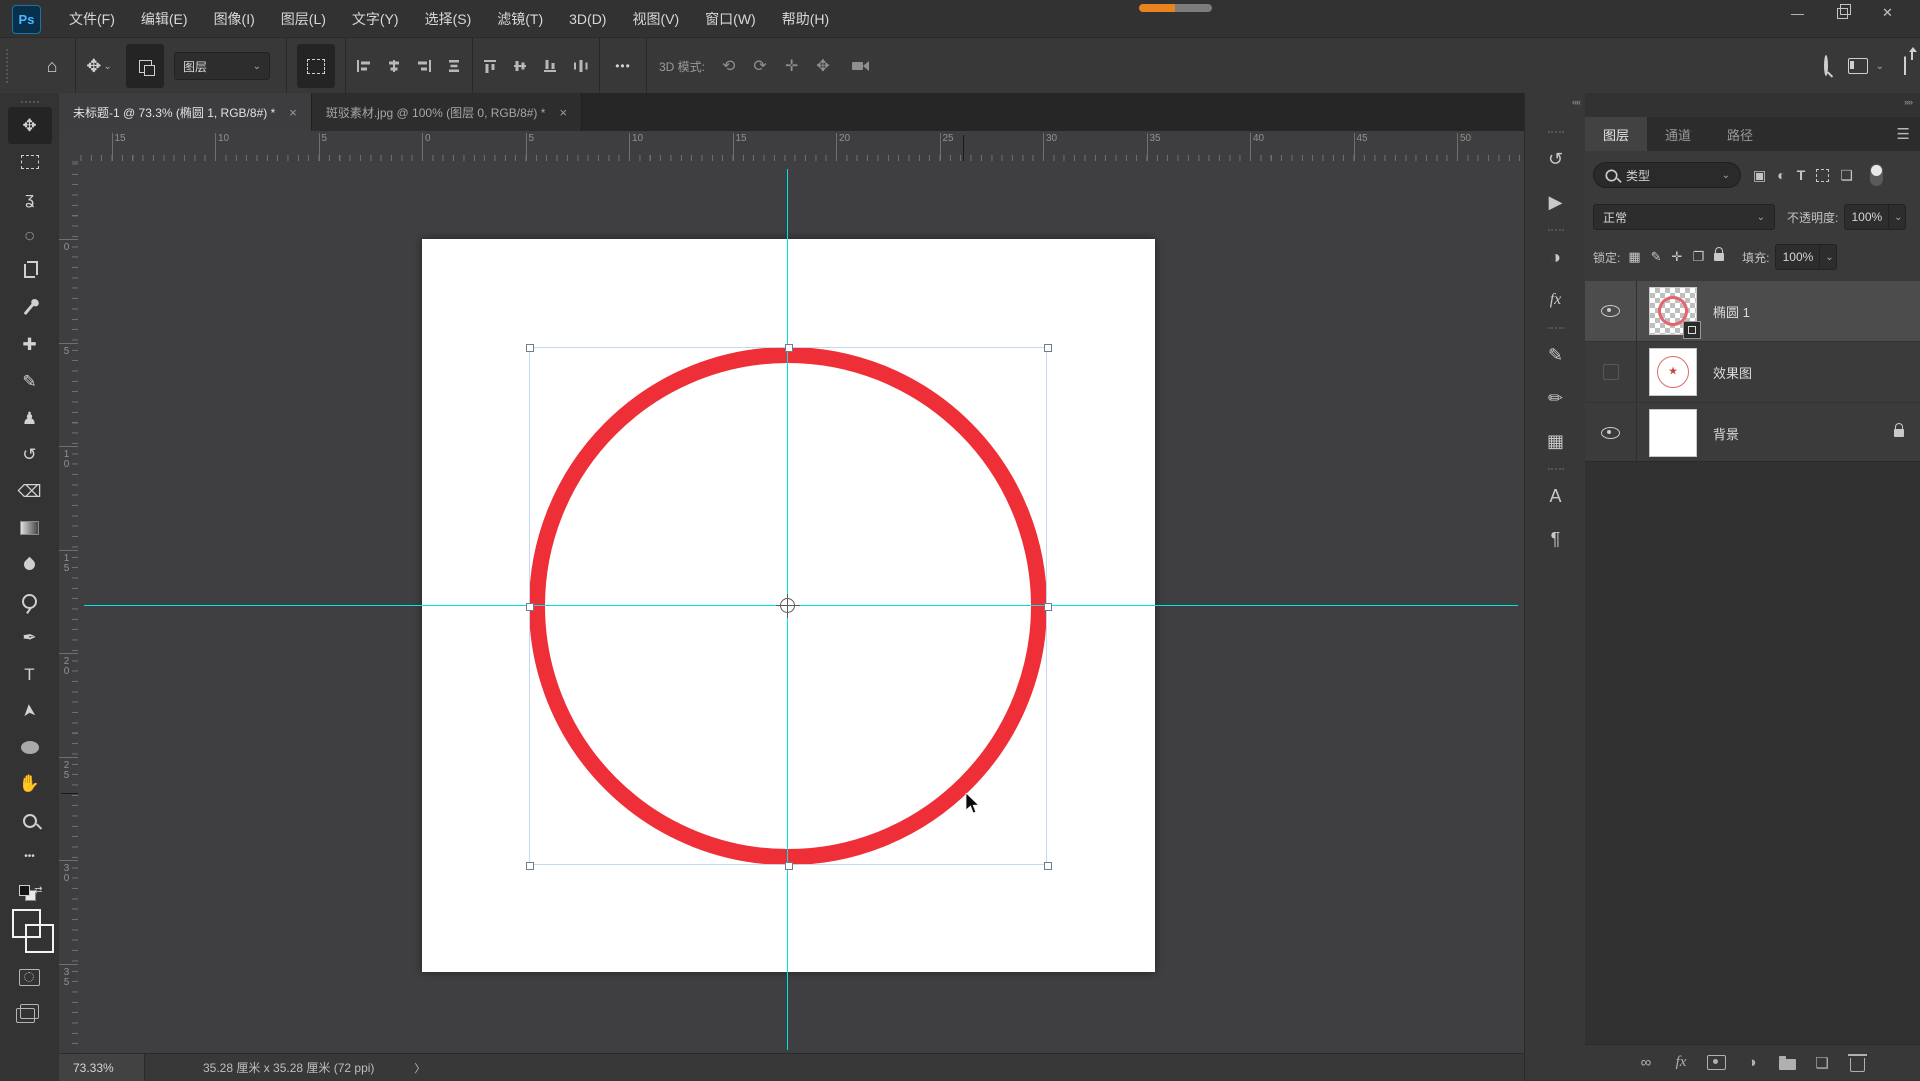  Describe the element at coordinates (1677, 257) in the screenshot. I see `lock-position-icon: ✛` at that location.